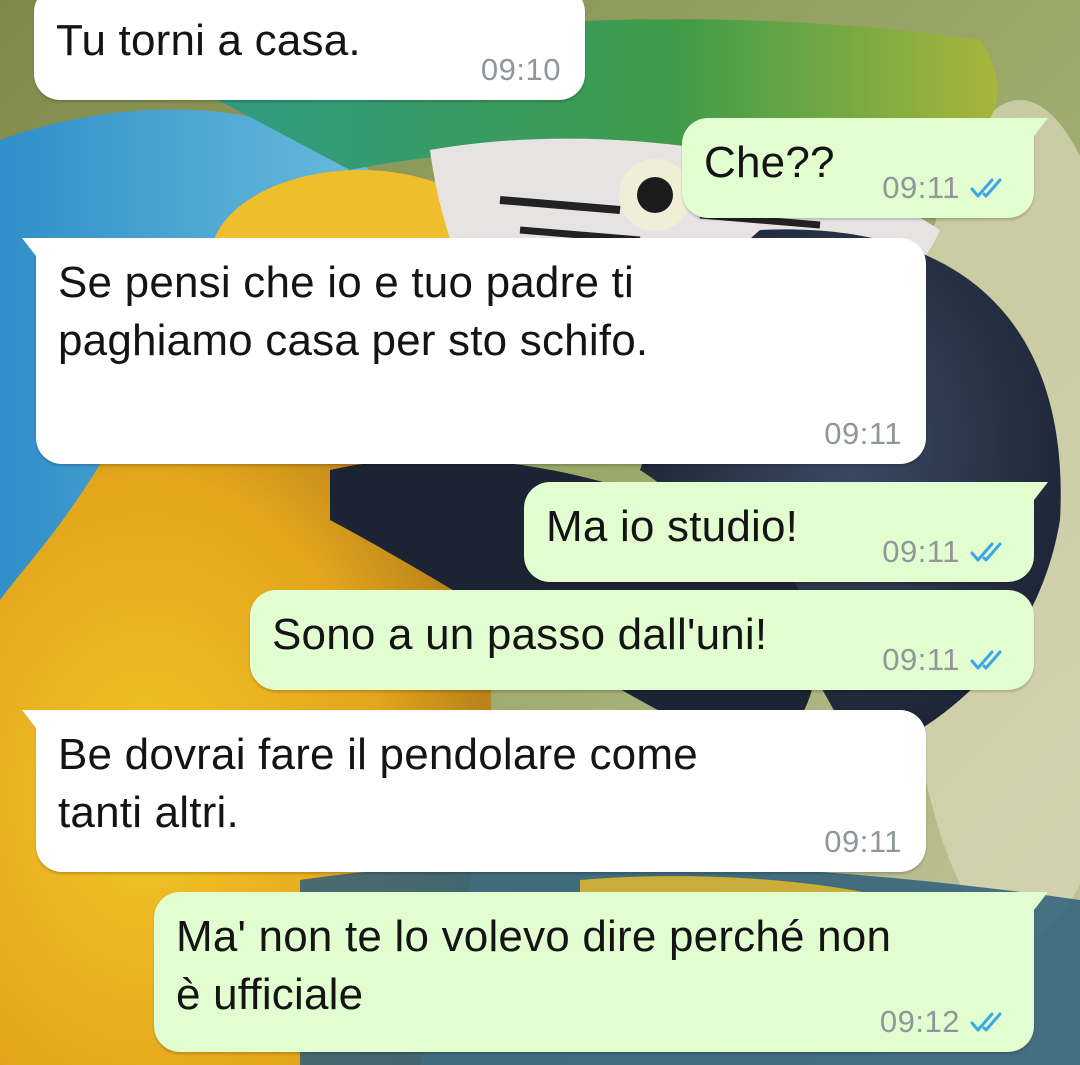 The height and width of the screenshot is (1065, 1080). I want to click on outgoing-message: Ma io studio! 09:11, so click(786, 532).